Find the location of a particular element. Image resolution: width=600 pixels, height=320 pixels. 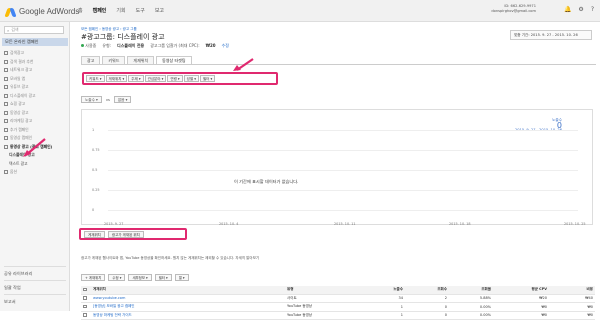

x-tick-label: 2015. 9. 27 is located at coordinates (113, 224).